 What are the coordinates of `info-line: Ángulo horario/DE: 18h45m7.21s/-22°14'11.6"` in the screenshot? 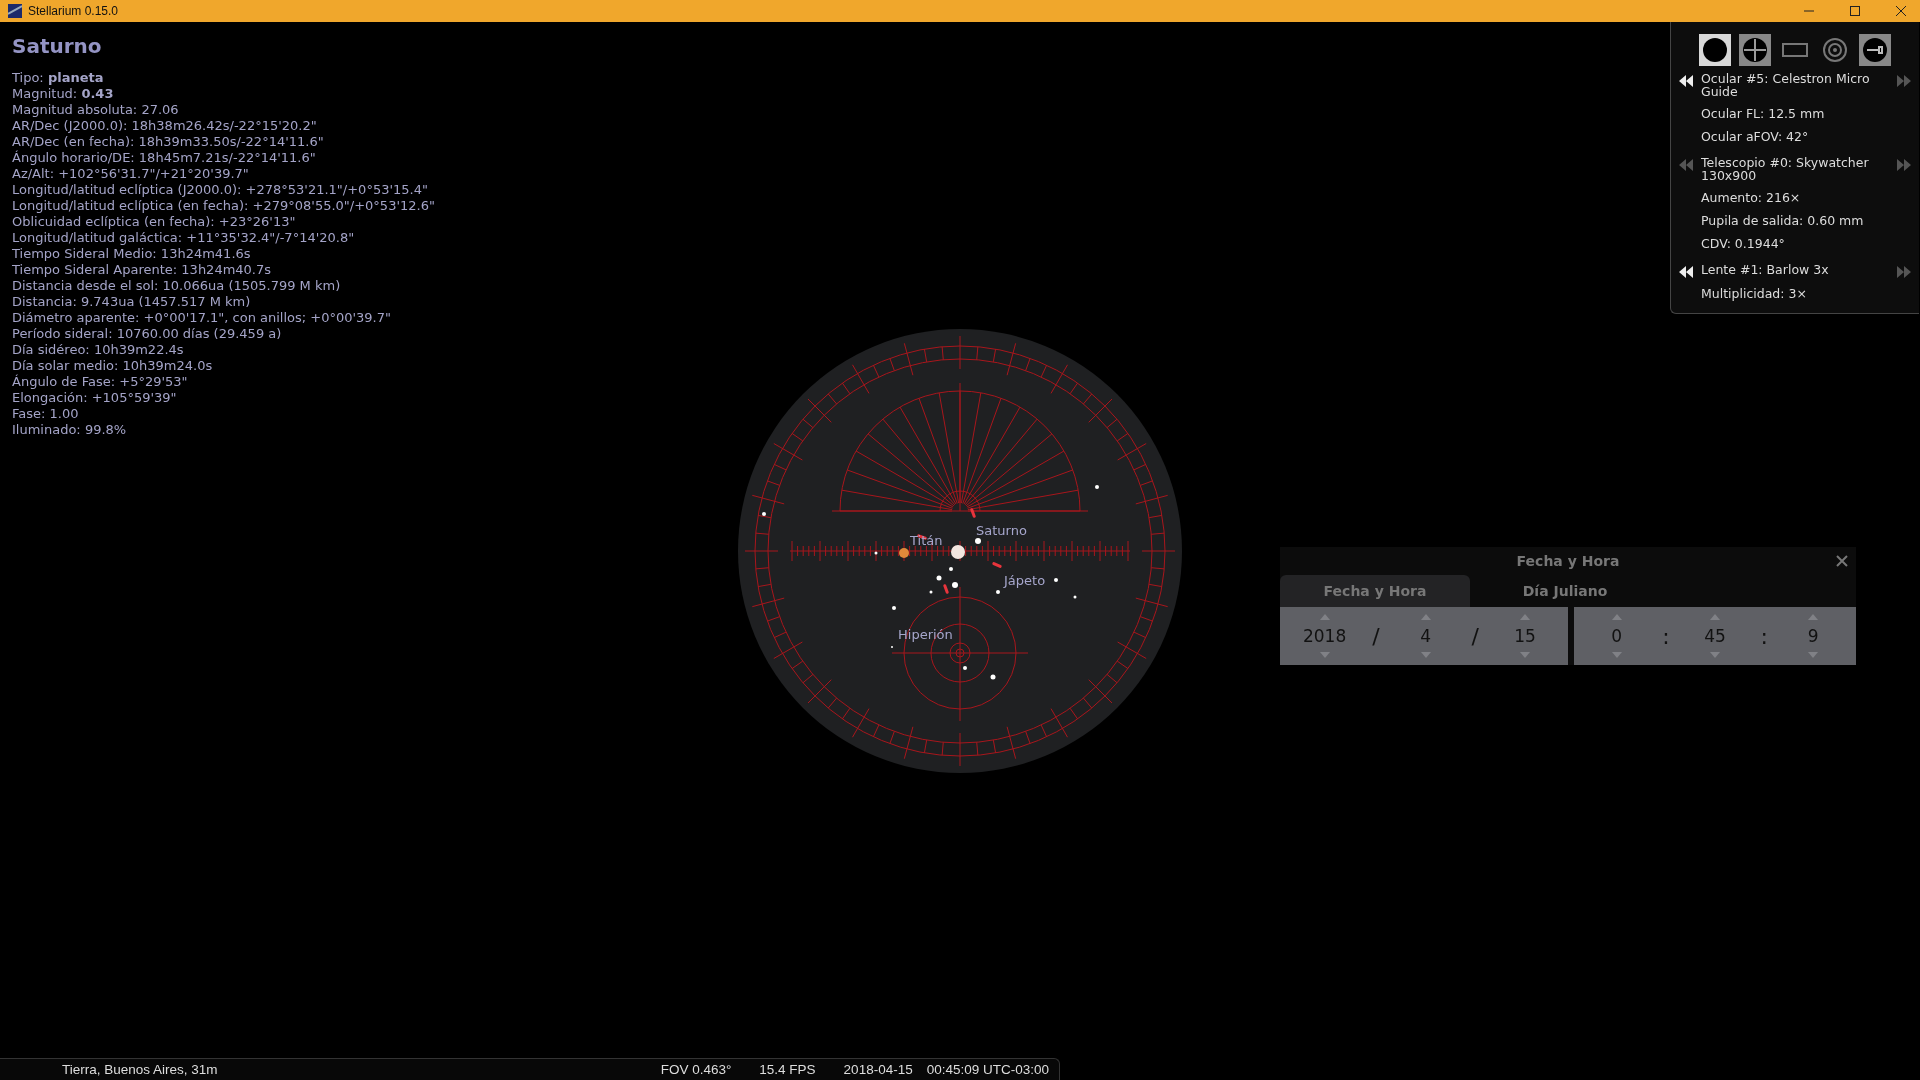 It's located at (164, 158).